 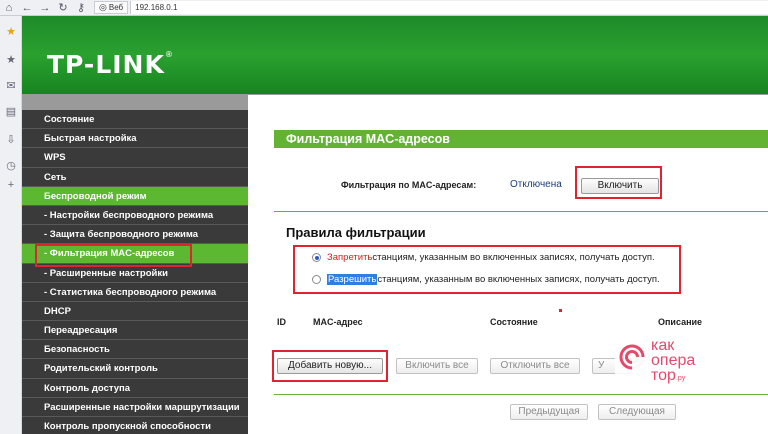 What do you see at coordinates (135, 158) in the screenshot?
I see `menu-item: WPS` at bounding box center [135, 158].